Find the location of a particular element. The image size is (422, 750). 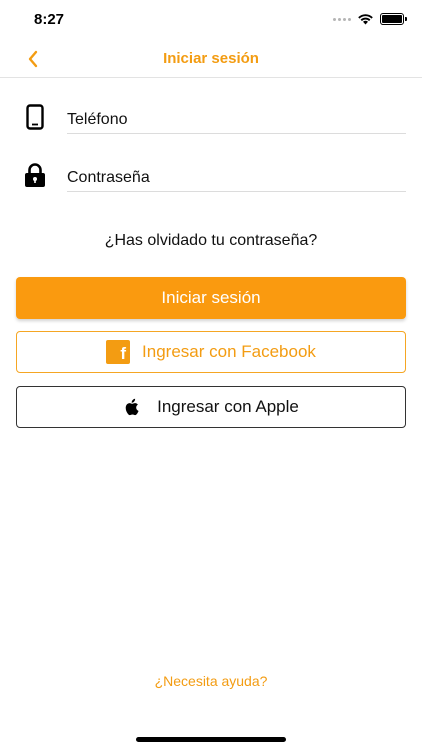

facebook-icon: f is located at coordinates (118, 352).